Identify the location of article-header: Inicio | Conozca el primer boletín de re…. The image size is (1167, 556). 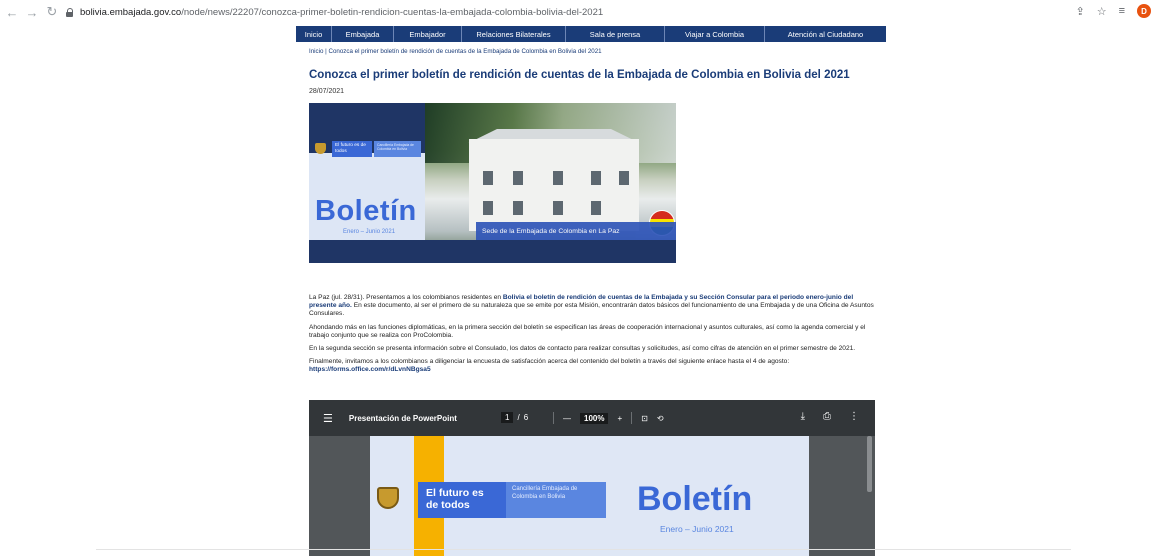
(594, 71).